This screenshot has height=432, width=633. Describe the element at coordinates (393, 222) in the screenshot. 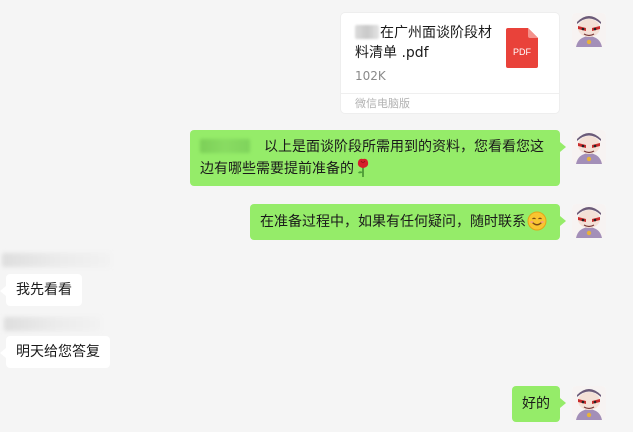

I see `message-text: 在准备过程中，如果有任何疑问，随时联系` at that location.